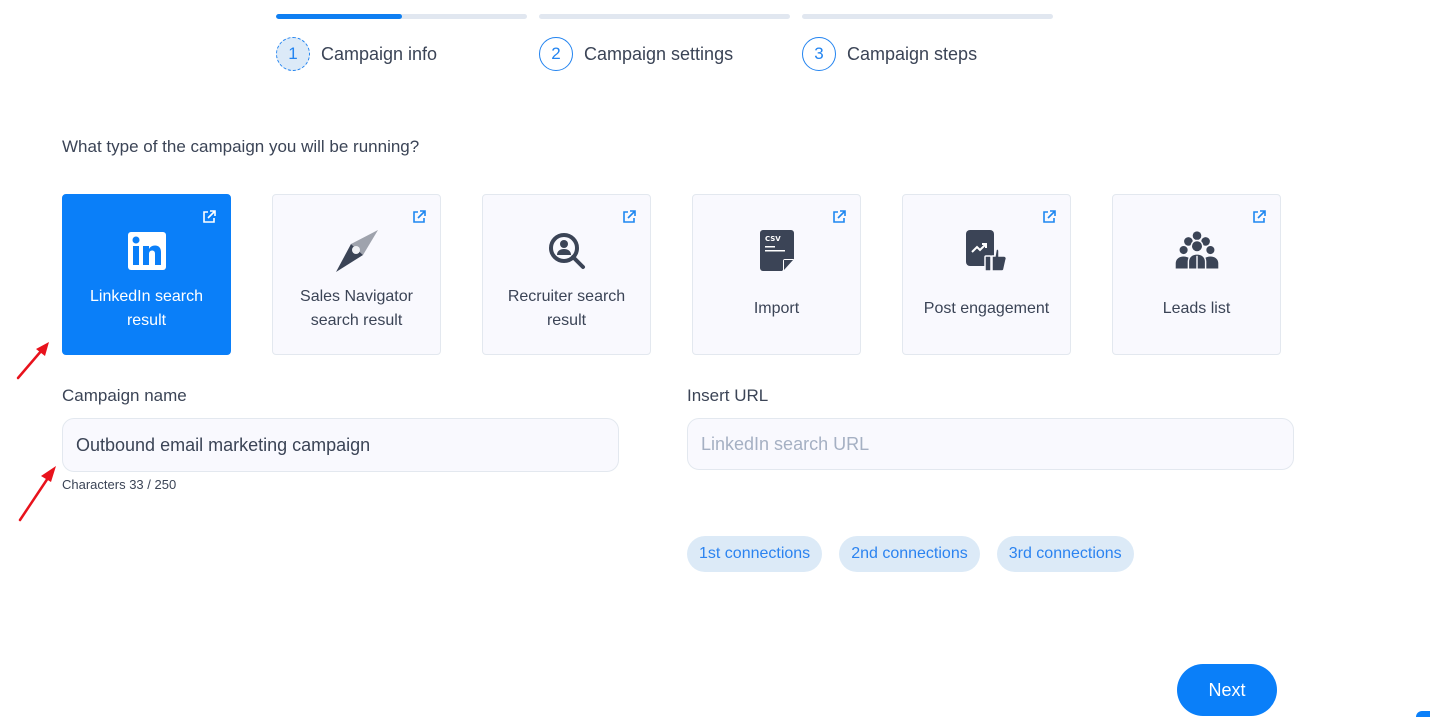  I want to click on chip-1st-connections: 1st connections, so click(755, 554).